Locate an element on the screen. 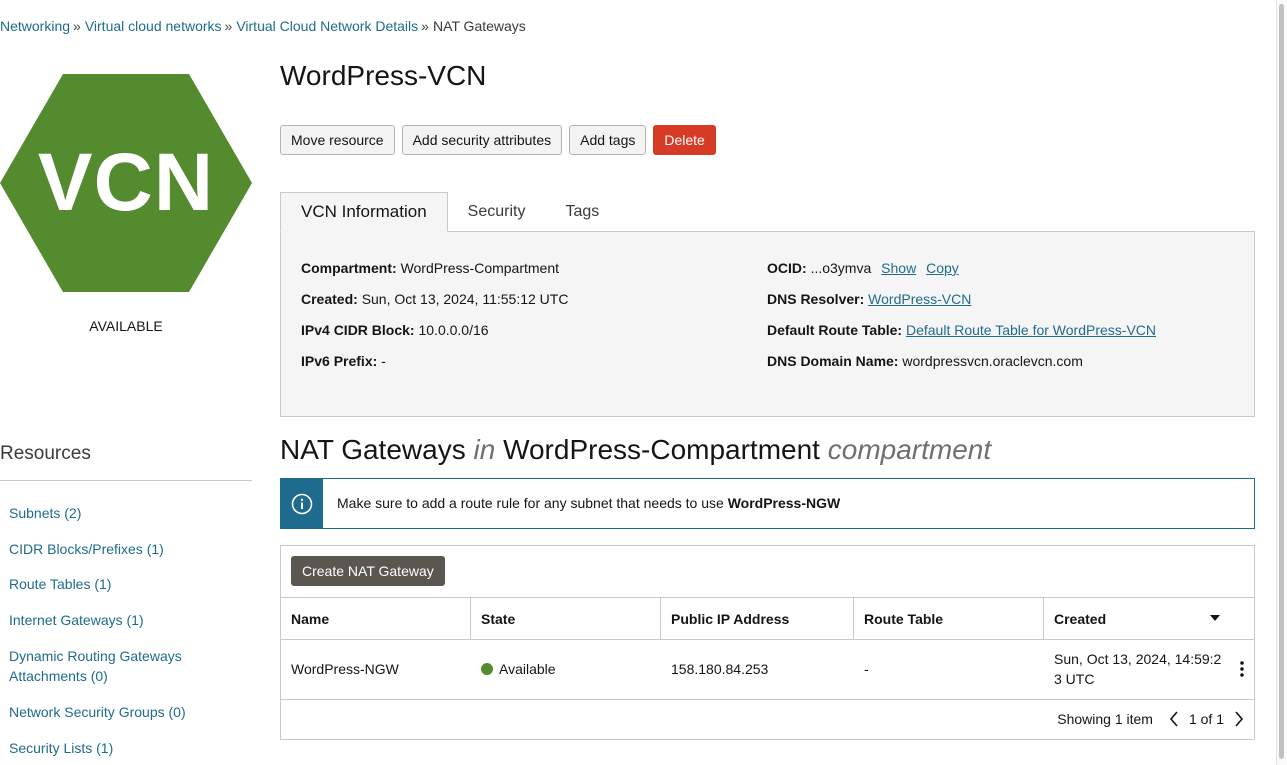  column-header-state: State is located at coordinates (566, 618).